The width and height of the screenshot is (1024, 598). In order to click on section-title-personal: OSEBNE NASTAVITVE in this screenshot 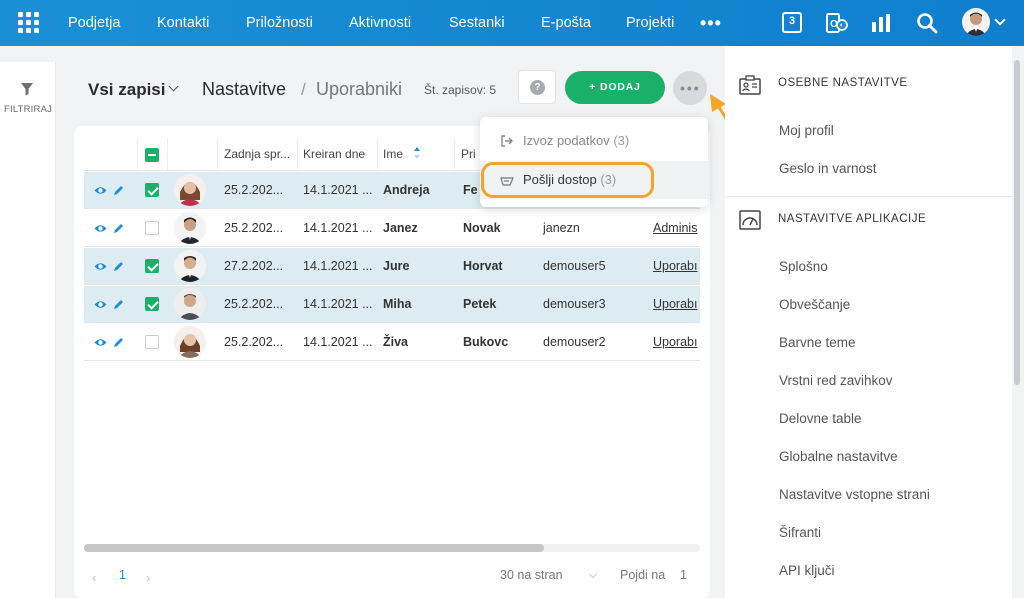, I will do `click(843, 83)`.